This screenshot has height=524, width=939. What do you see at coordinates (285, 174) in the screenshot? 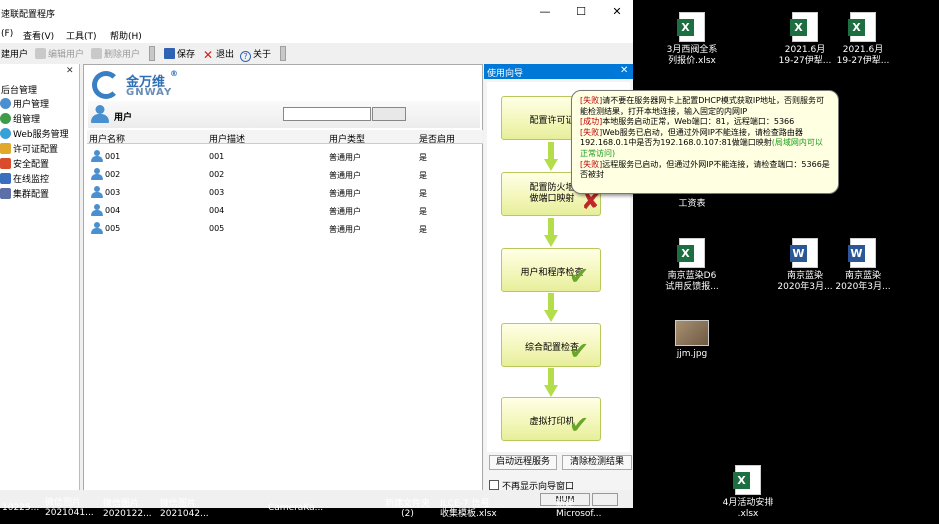
I see `table-row: 002 002 普通用户 是` at bounding box center [285, 174].